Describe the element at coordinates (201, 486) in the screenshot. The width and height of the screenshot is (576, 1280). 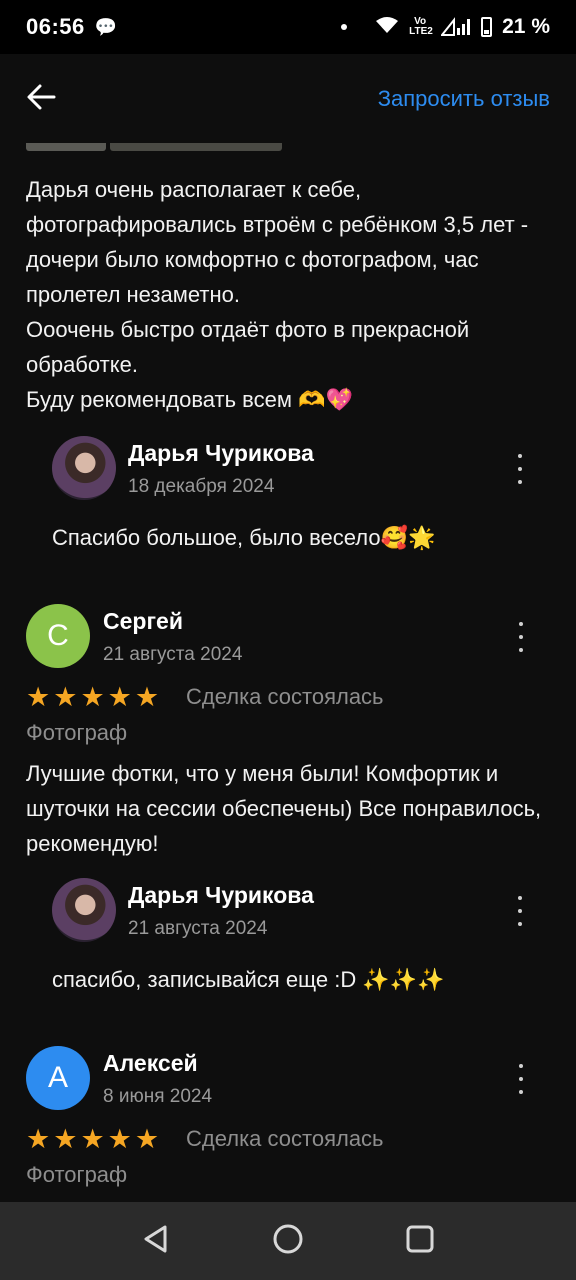
I see `reply-date: 18 декабря 2024` at that location.